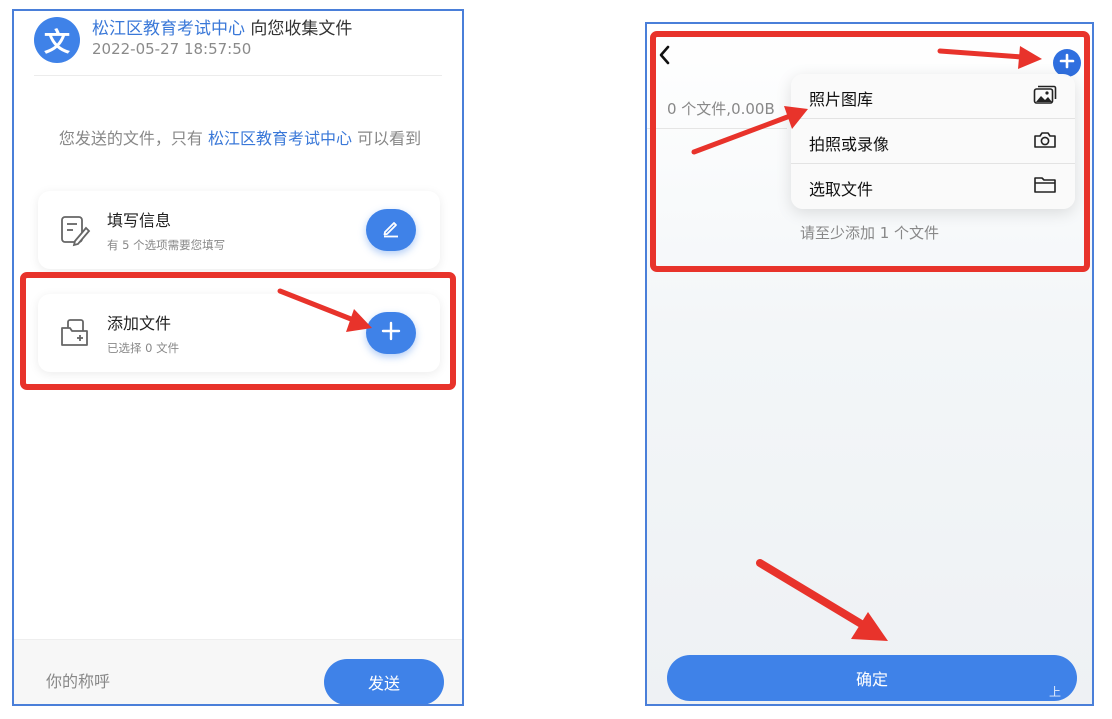 The image size is (1112, 719). Describe the element at coordinates (933, 186) in the screenshot. I see `menu-item-choose-file: 选取文件` at that location.